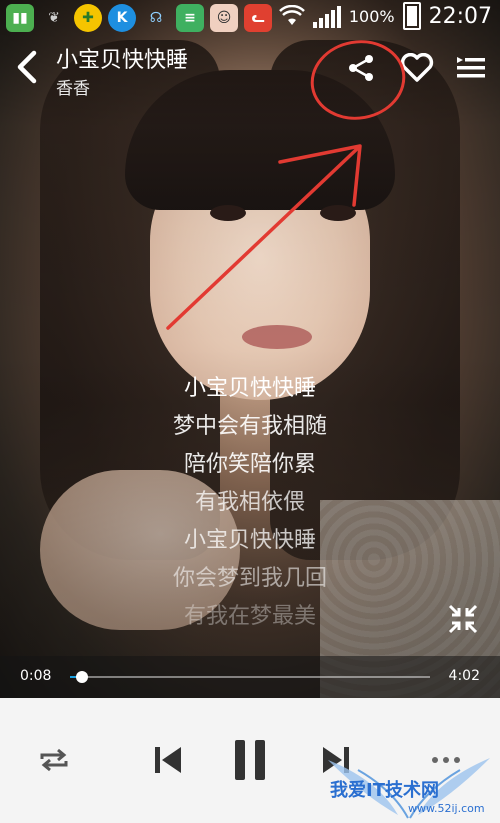 The width and height of the screenshot is (500, 823). What do you see at coordinates (446, 808) in the screenshot?
I see `watermark-url: www.52ij.com` at bounding box center [446, 808].